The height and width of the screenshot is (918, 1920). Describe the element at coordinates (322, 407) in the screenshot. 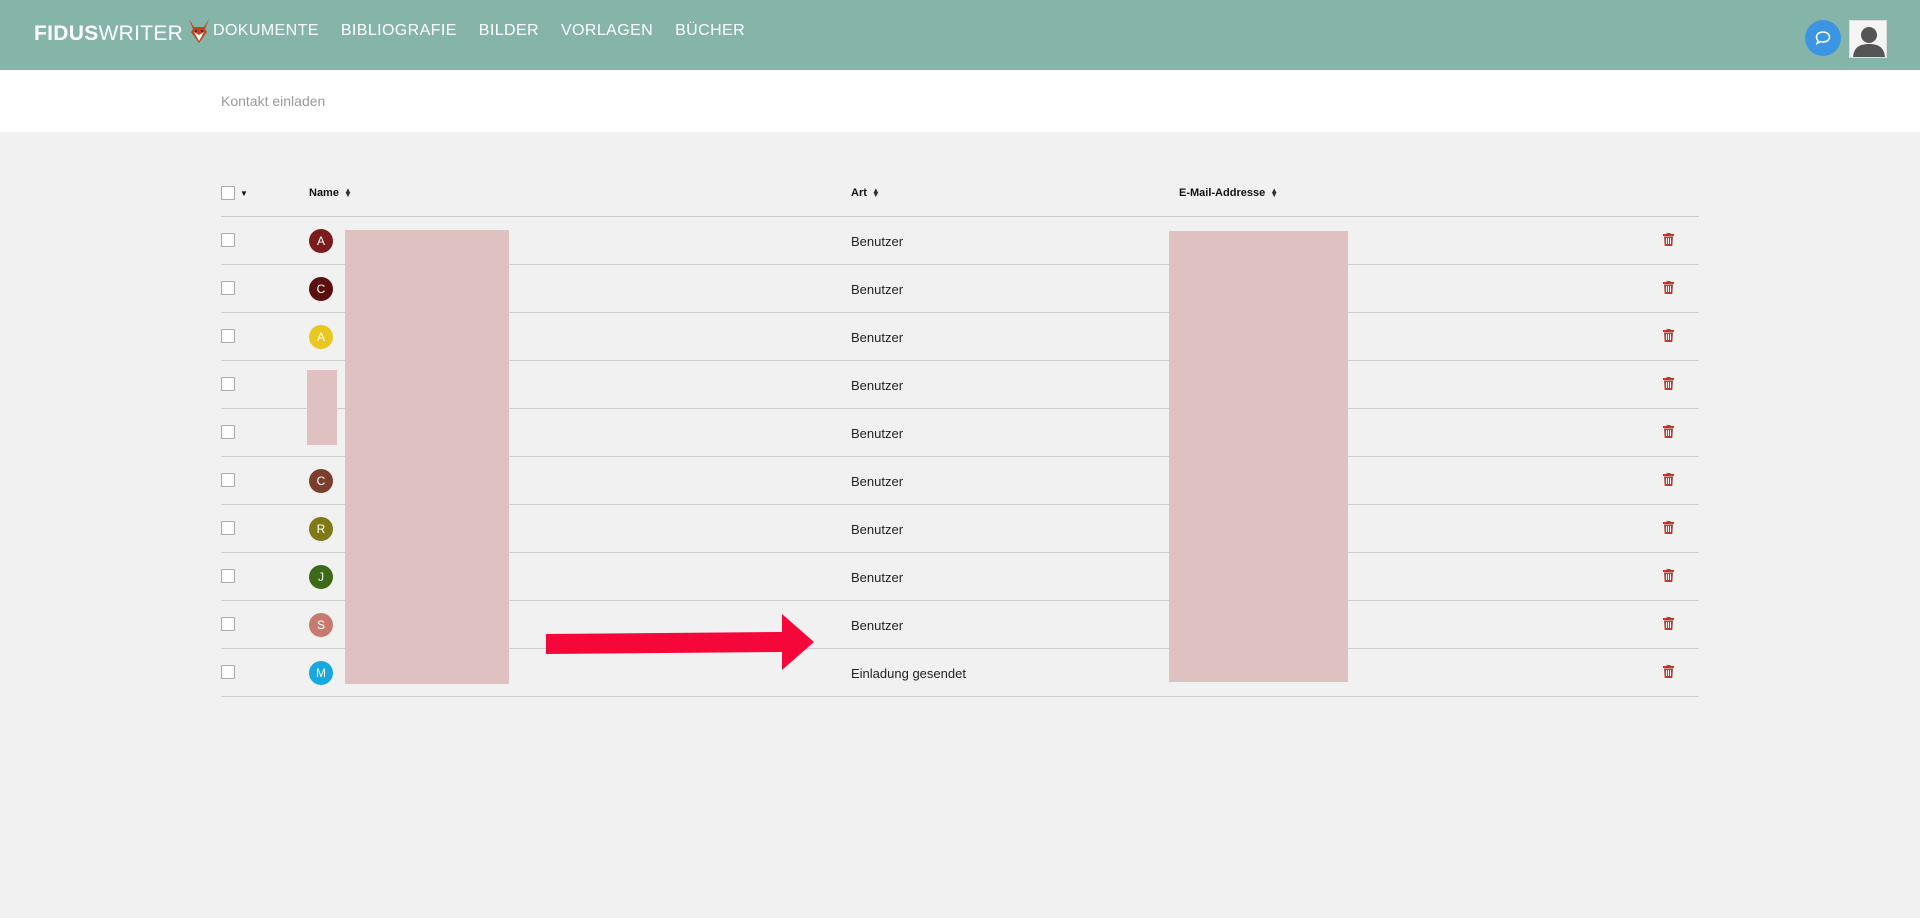

I see `redaction-avatar` at that location.